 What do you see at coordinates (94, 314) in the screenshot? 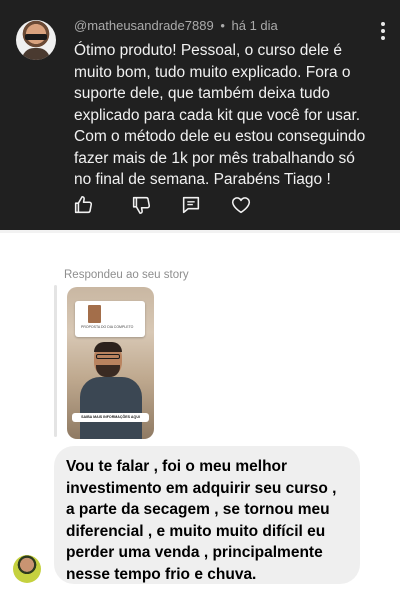
I see `story-mini-photo` at bounding box center [94, 314].